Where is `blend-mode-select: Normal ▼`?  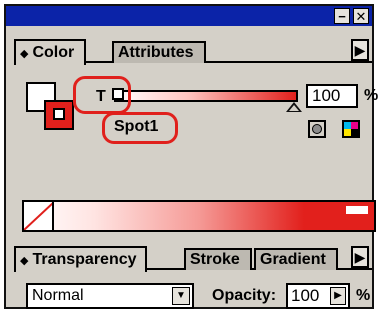
blend-mode-select: Normal ▼ is located at coordinates (110, 296).